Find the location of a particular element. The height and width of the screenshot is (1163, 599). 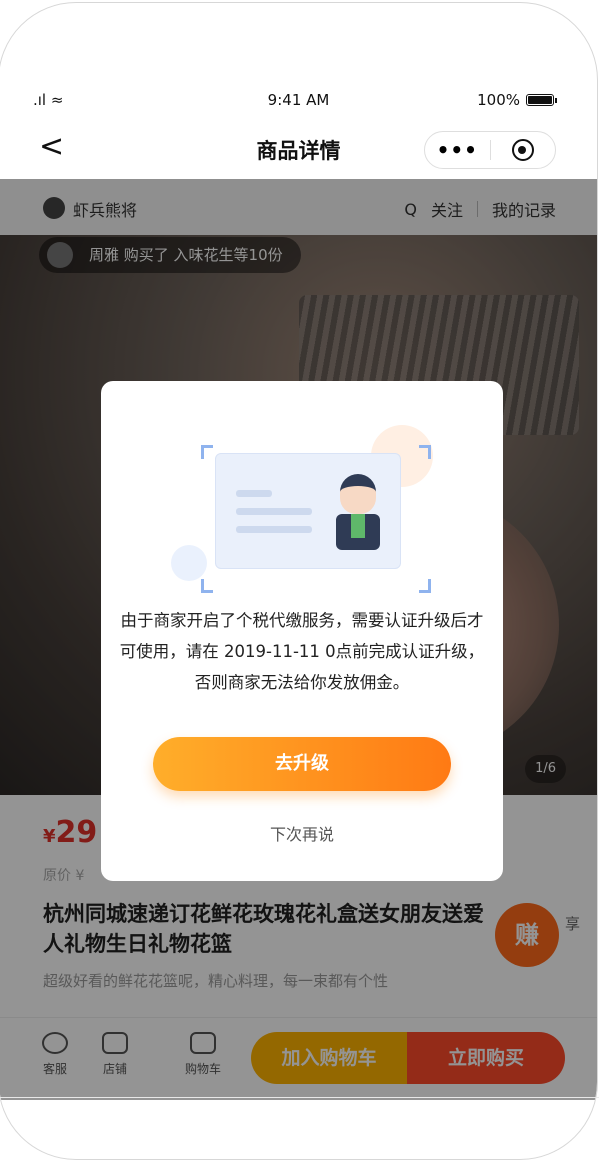

mini-program-capsule: ••• is located at coordinates (490, 150).